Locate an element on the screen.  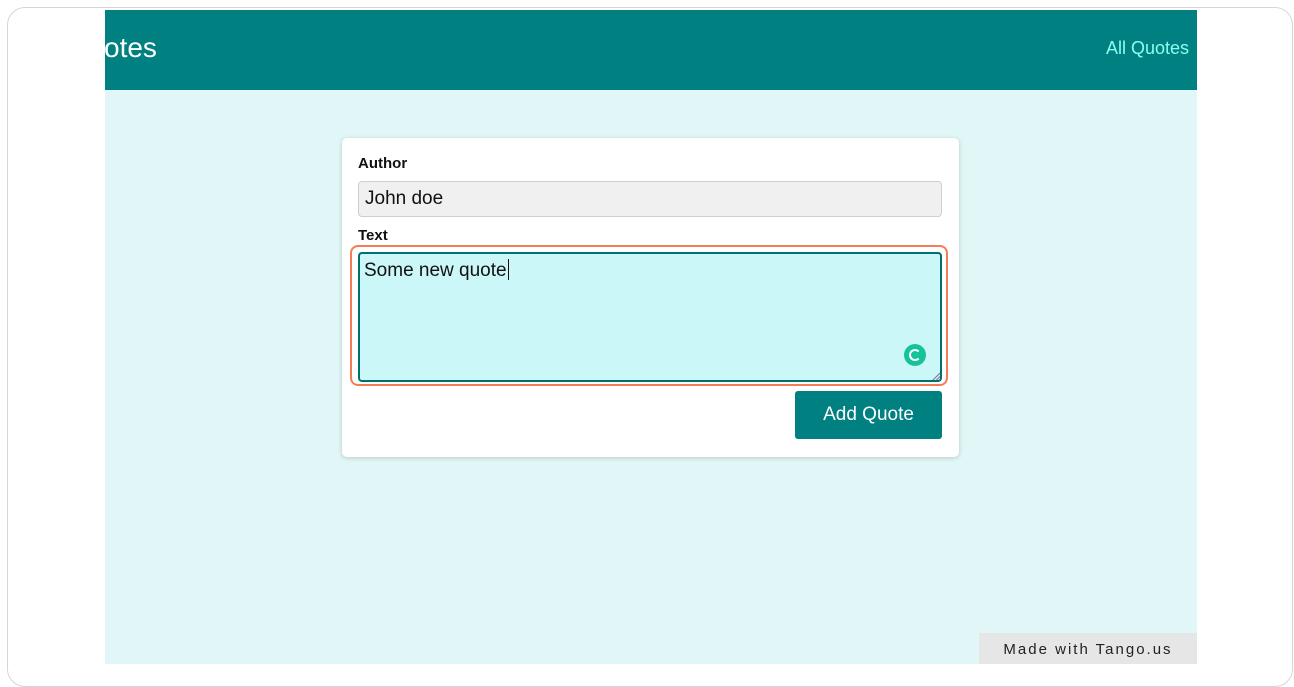
author-label: Author is located at coordinates (383, 163).